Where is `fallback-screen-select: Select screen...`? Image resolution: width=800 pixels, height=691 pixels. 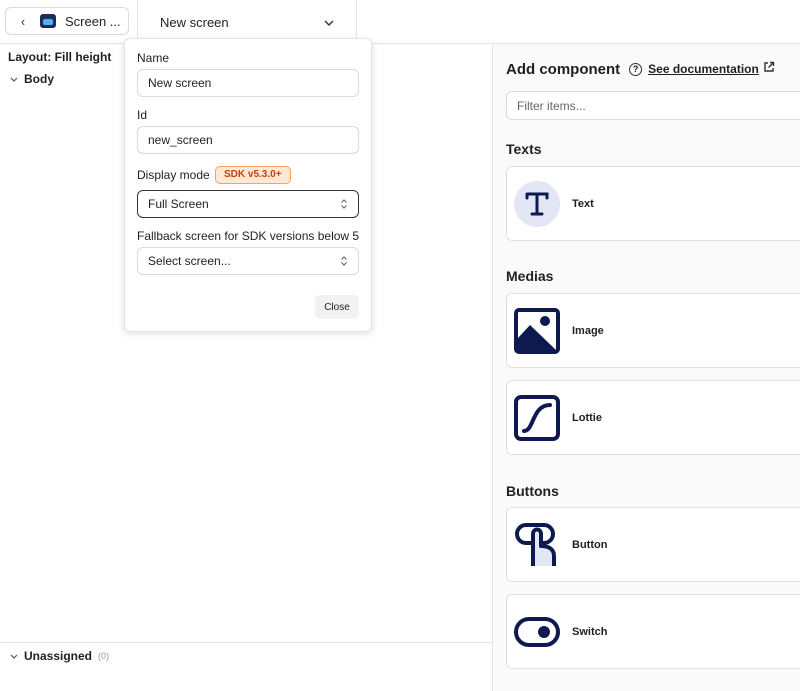 fallback-screen-select: Select screen... is located at coordinates (248, 261).